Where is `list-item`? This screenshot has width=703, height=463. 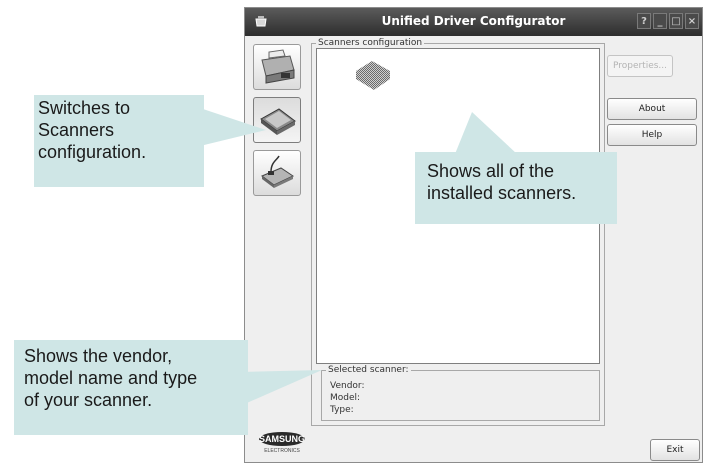 list-item is located at coordinates (373, 76).